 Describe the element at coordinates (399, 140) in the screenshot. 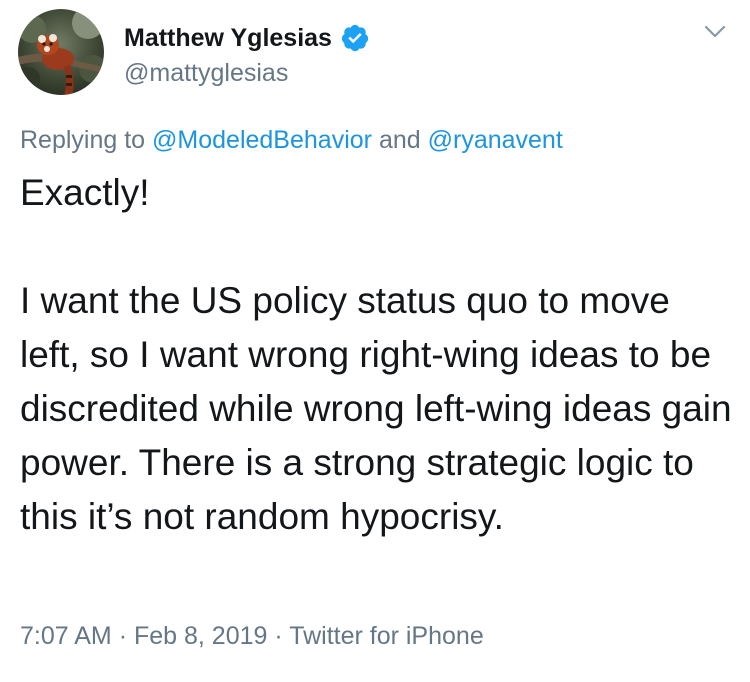

I see `reply-connector: and` at that location.